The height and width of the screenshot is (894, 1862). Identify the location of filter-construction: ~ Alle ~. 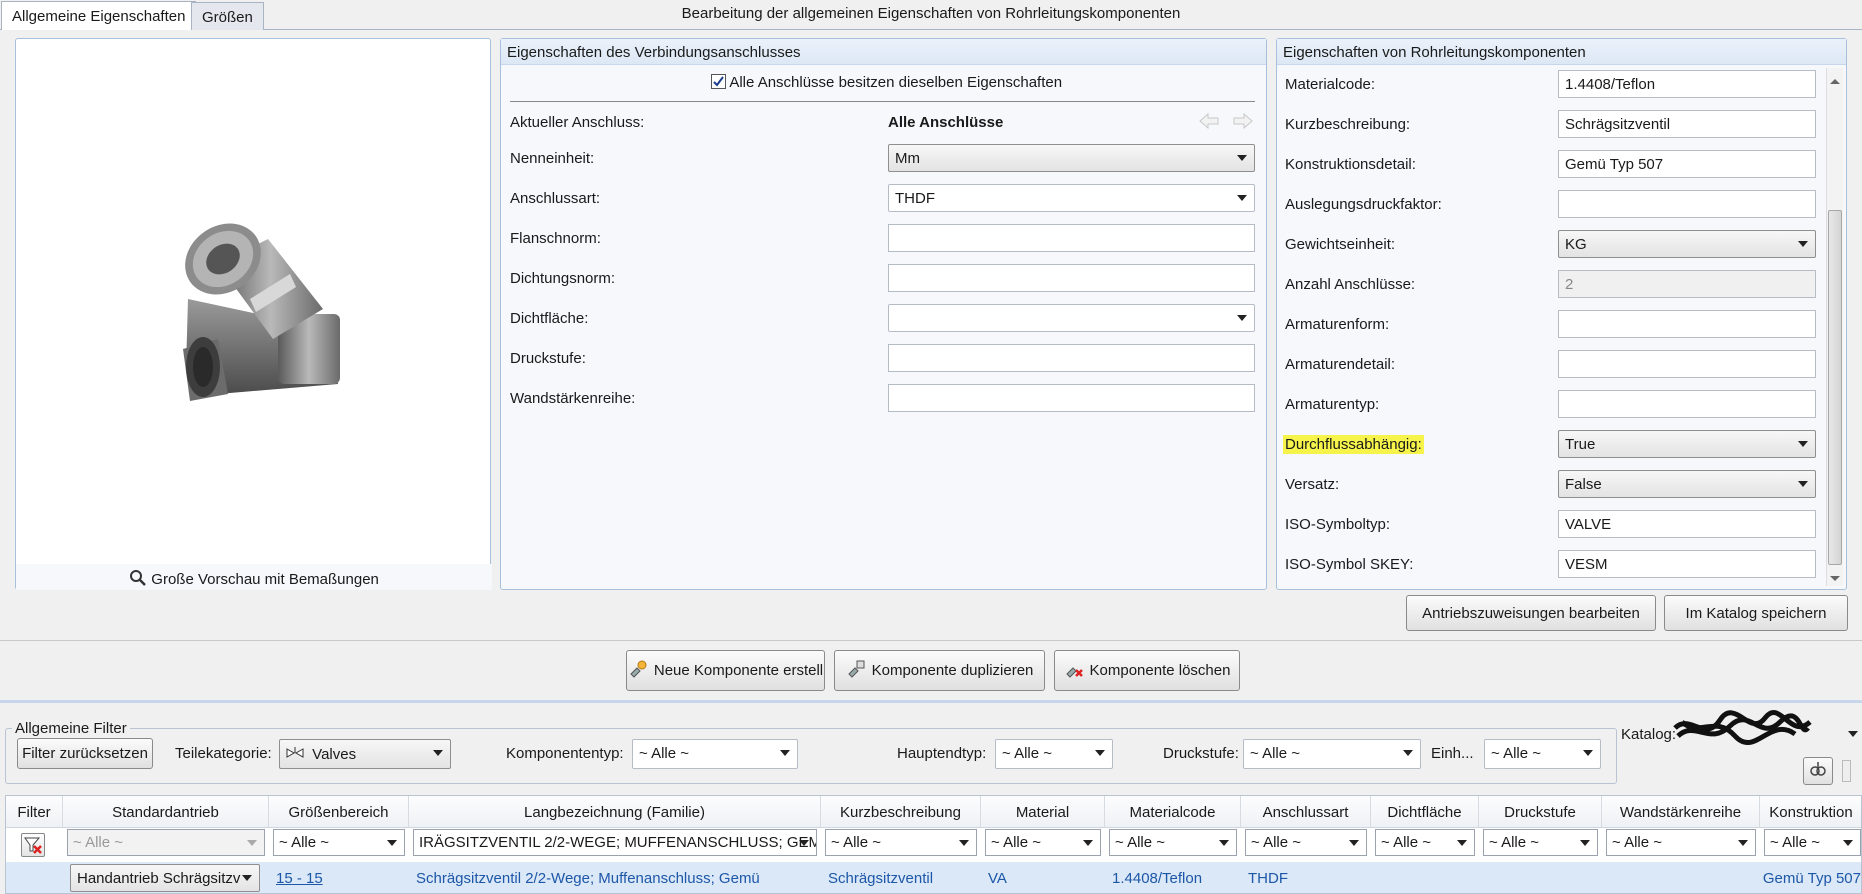
(1812, 842).